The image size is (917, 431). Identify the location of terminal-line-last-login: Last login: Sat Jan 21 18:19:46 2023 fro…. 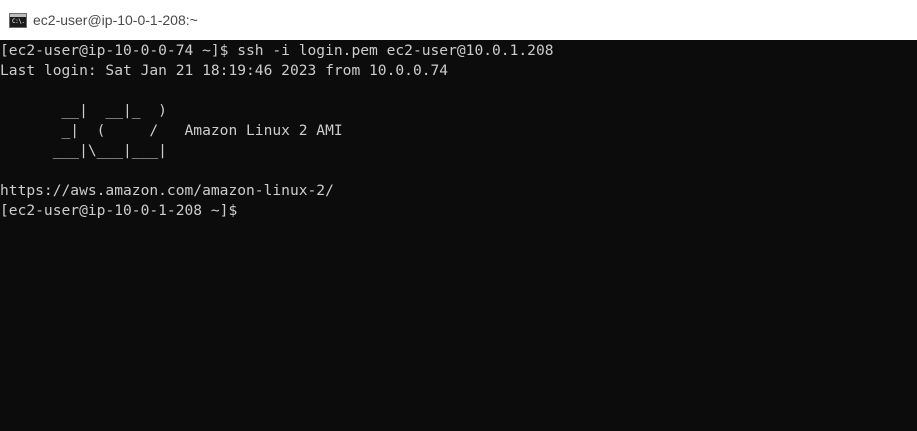
(224, 70).